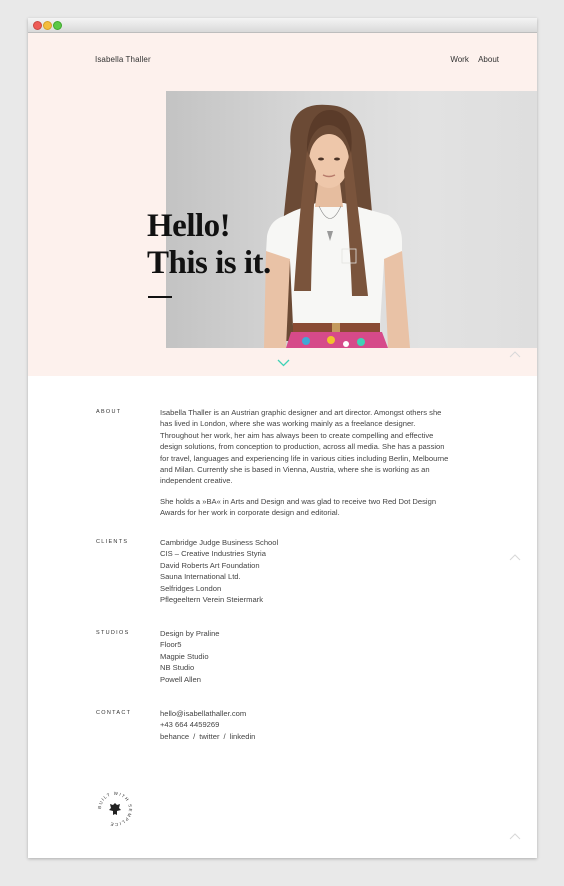  What do you see at coordinates (200, 577) in the screenshot?
I see `list-item: Sauna International Ltd.` at bounding box center [200, 577].